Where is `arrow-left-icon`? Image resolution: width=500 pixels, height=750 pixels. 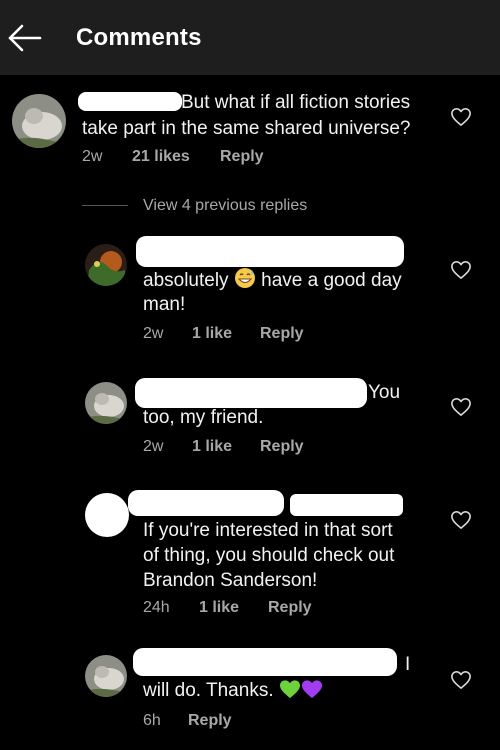 arrow-left-icon is located at coordinates (25, 38).